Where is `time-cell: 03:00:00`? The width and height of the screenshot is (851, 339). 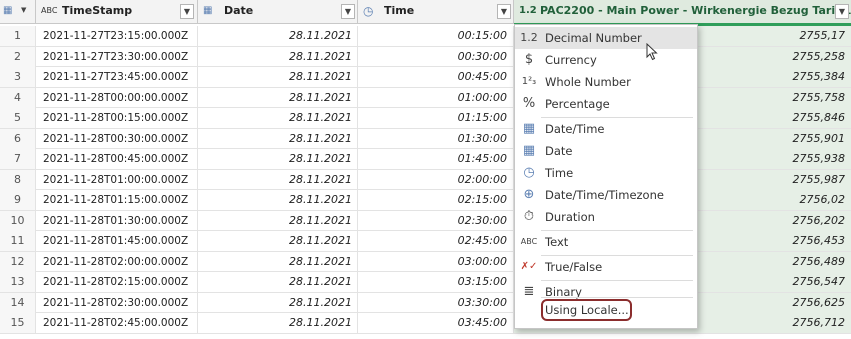
time-cell: 03:00:00 is located at coordinates (436, 261).